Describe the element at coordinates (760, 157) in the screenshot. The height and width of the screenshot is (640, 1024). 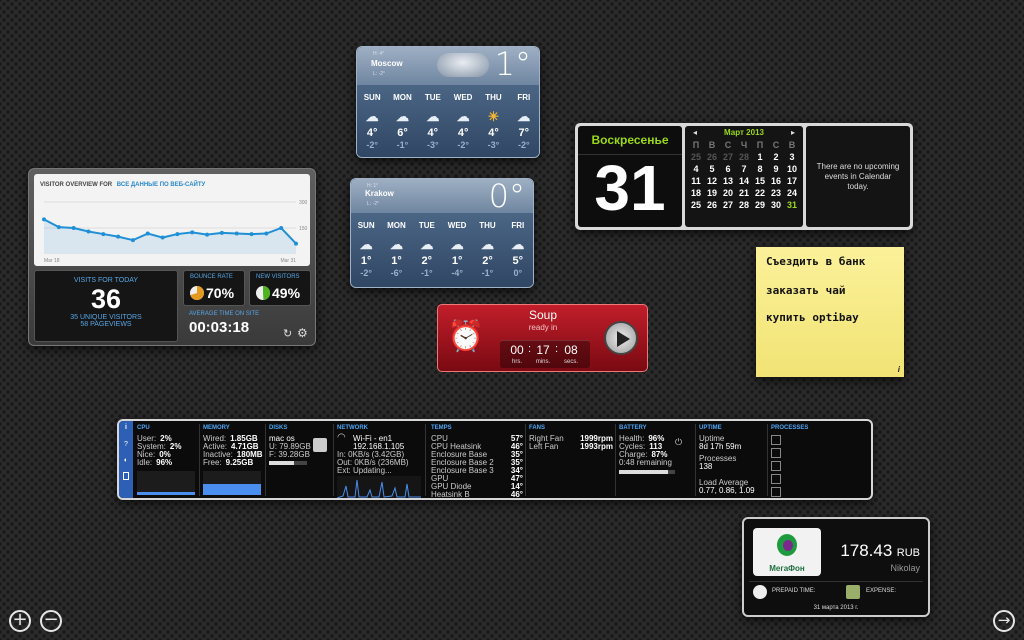
I see `calendar-date: 1` at that location.